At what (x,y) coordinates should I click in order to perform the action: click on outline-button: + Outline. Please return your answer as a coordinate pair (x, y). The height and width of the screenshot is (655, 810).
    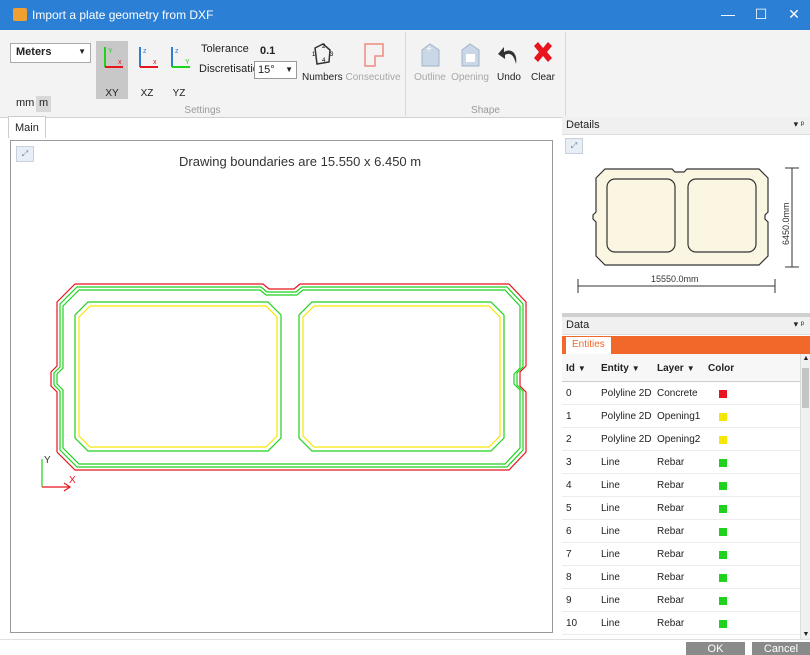
    Looking at the image, I should click on (430, 61).